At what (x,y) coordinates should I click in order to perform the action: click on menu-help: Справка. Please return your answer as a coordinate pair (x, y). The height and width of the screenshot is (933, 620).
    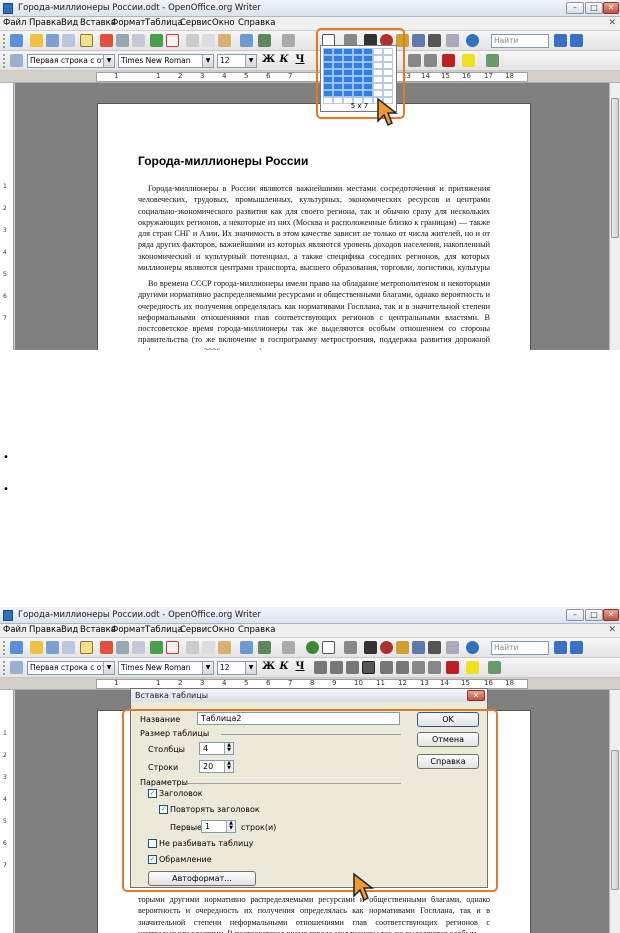
    Looking at the image, I should click on (256, 630).